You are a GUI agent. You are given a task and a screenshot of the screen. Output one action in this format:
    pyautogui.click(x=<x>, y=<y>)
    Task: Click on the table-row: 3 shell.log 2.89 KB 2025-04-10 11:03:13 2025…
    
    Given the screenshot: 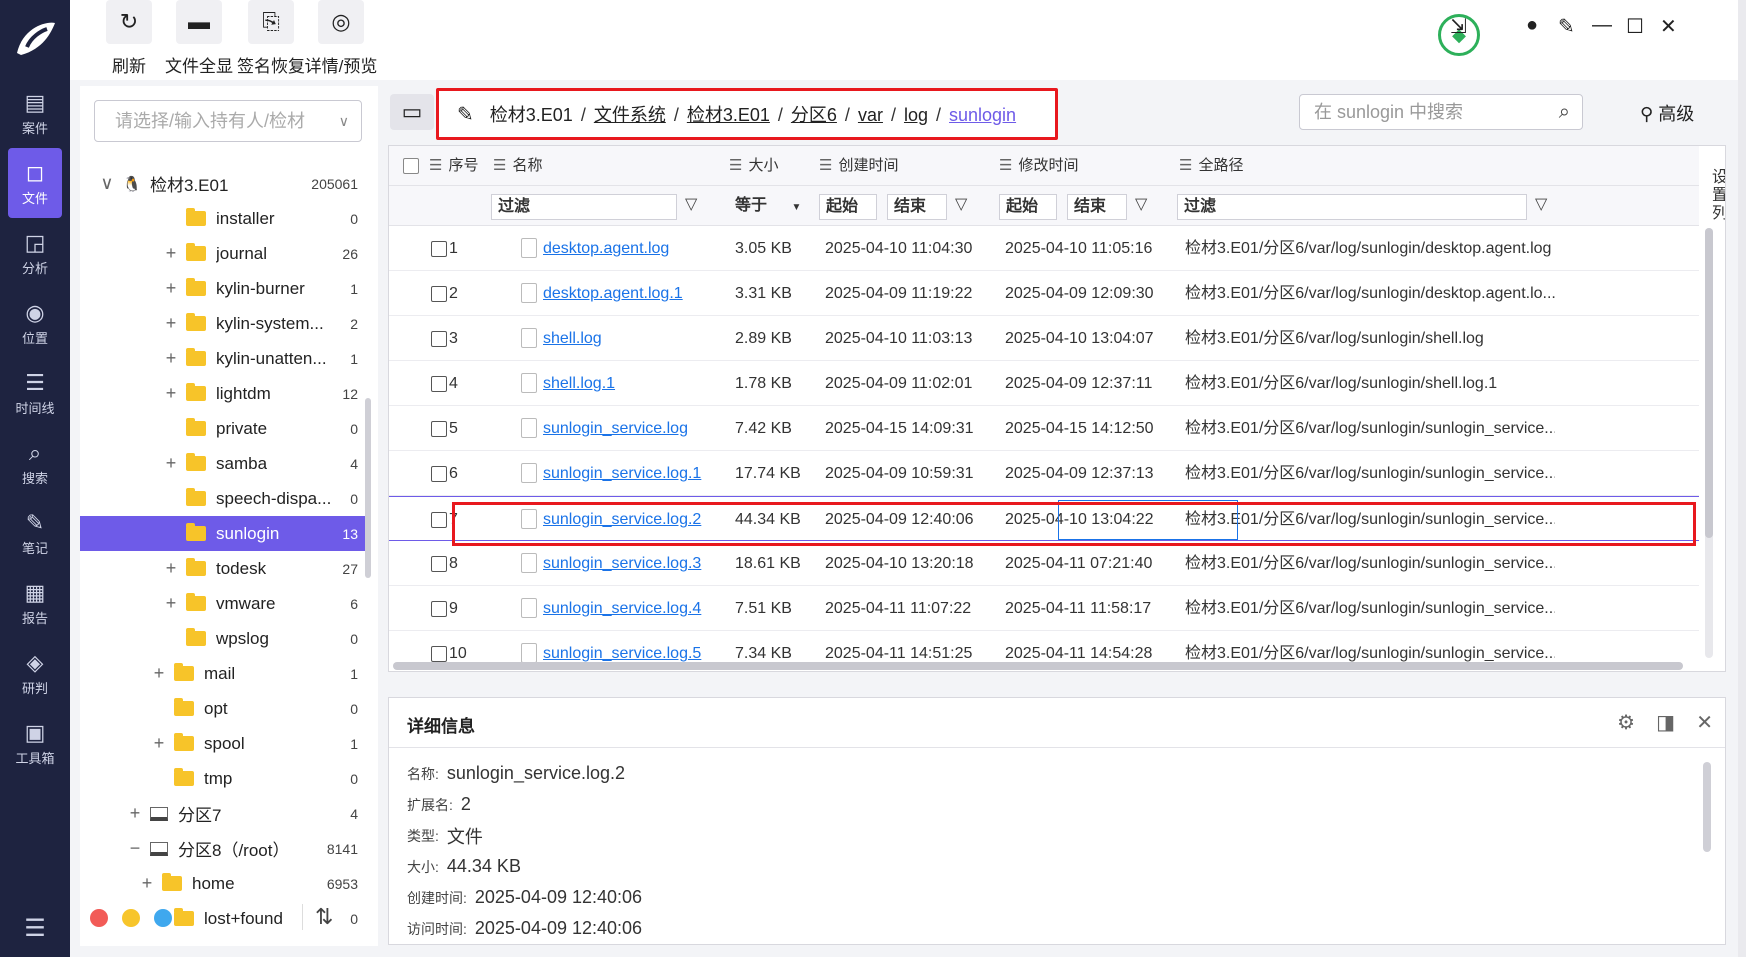 What is the action you would take?
    pyautogui.click(x=1044, y=338)
    